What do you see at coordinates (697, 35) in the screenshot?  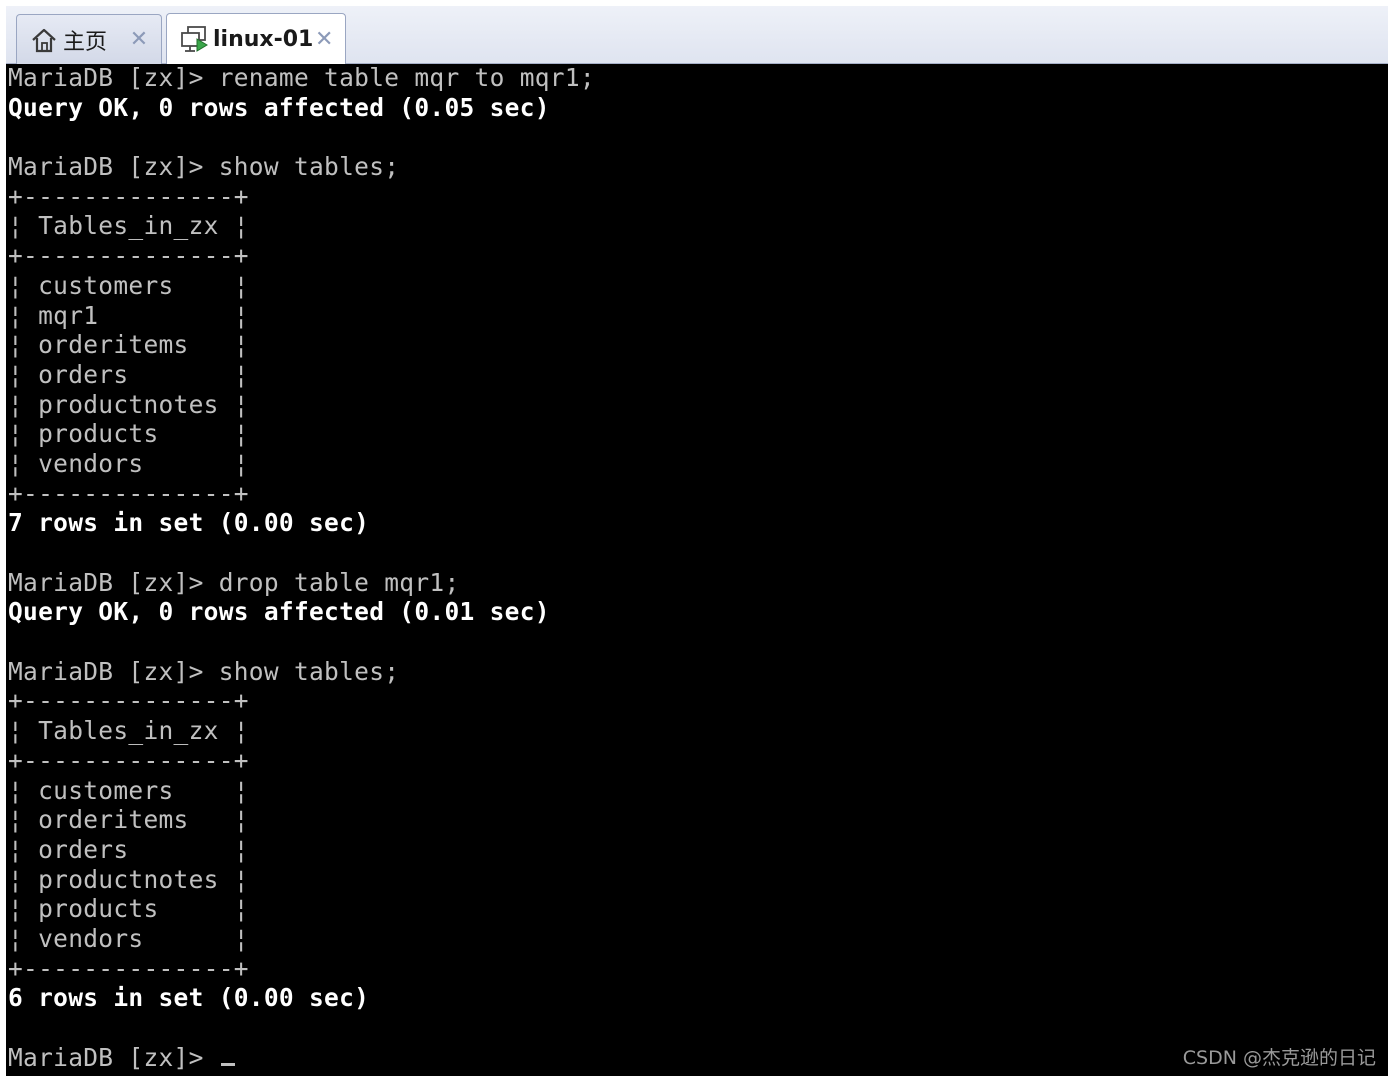 I see `tab-bar: 主页 ✕ linux-01 ✕` at bounding box center [697, 35].